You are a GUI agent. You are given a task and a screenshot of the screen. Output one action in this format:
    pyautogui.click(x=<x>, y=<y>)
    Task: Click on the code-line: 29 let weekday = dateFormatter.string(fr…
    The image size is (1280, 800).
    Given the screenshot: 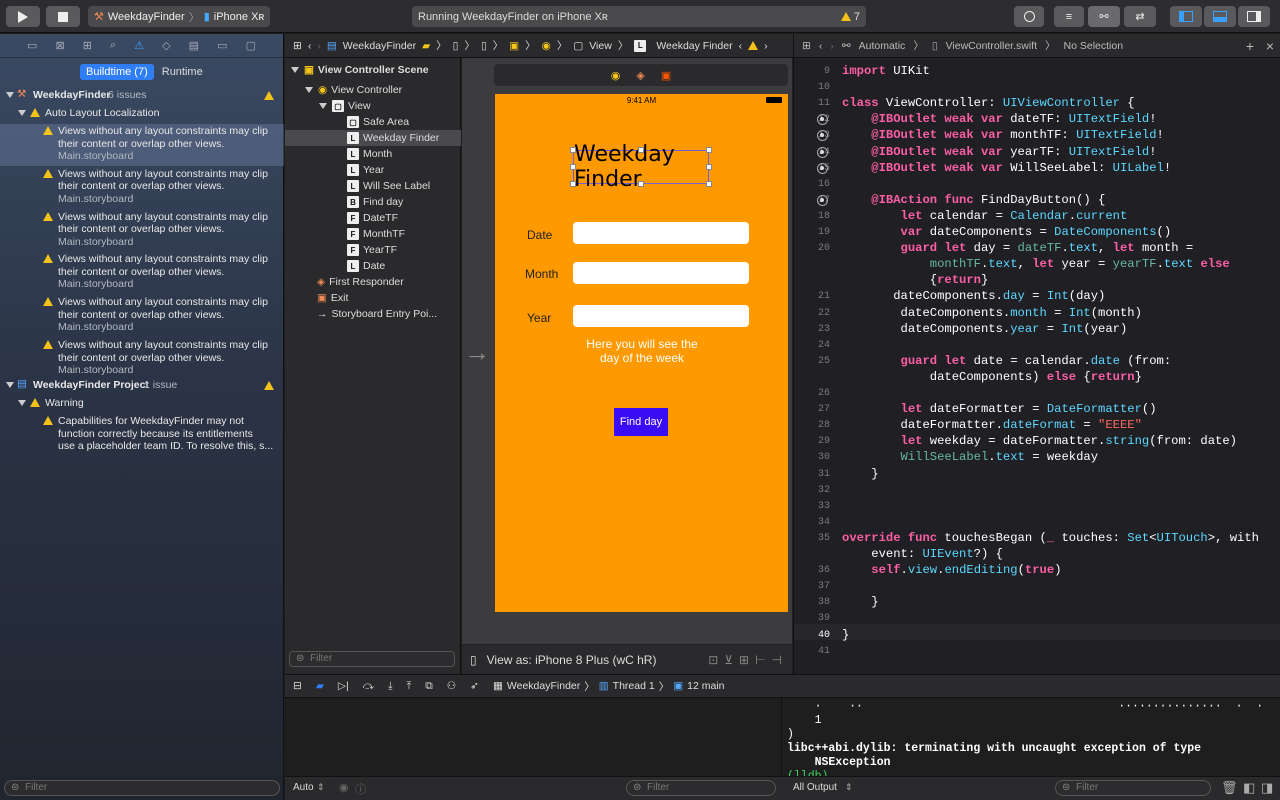 What is the action you would take?
    pyautogui.click(x=1037, y=442)
    